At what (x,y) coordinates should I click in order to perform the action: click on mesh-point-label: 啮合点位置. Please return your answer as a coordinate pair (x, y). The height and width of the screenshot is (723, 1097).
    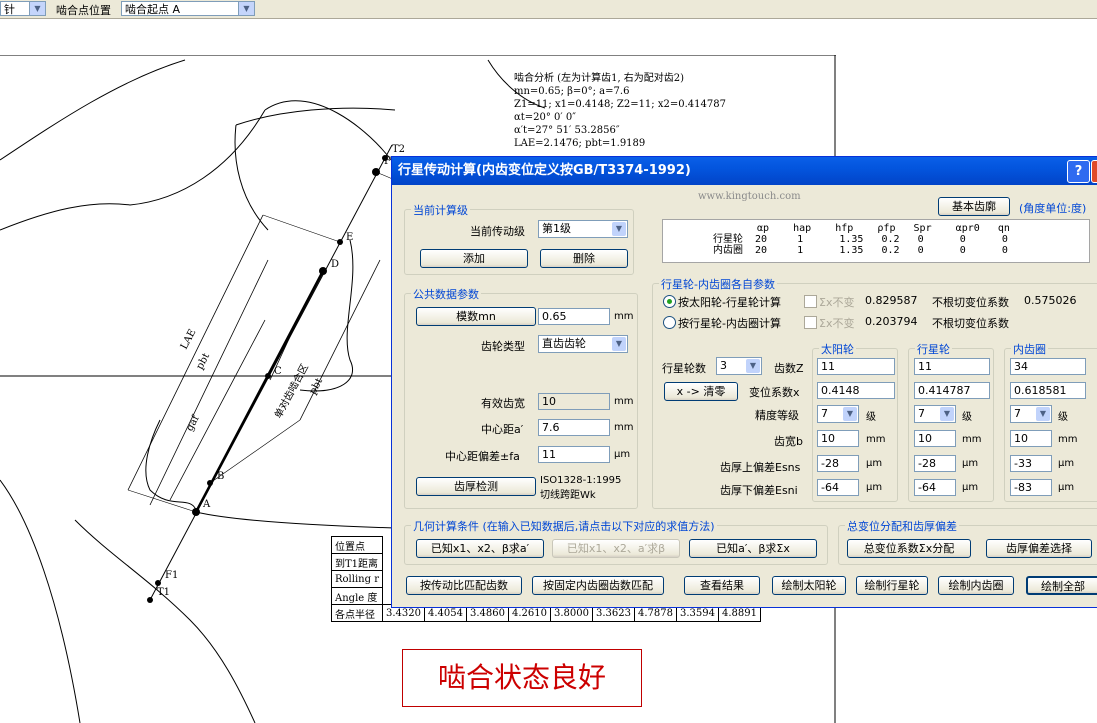
    Looking at the image, I should click on (83, 10).